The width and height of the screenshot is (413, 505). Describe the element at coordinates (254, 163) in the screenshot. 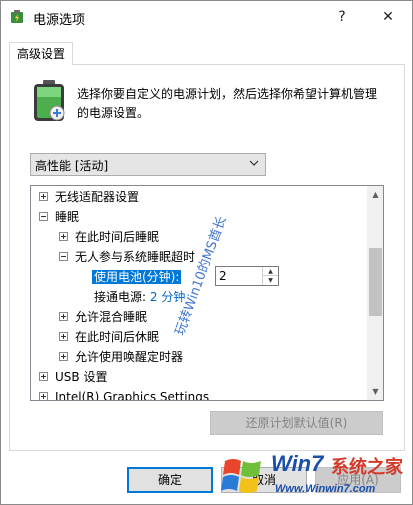

I see `chevron-down-icon` at that location.